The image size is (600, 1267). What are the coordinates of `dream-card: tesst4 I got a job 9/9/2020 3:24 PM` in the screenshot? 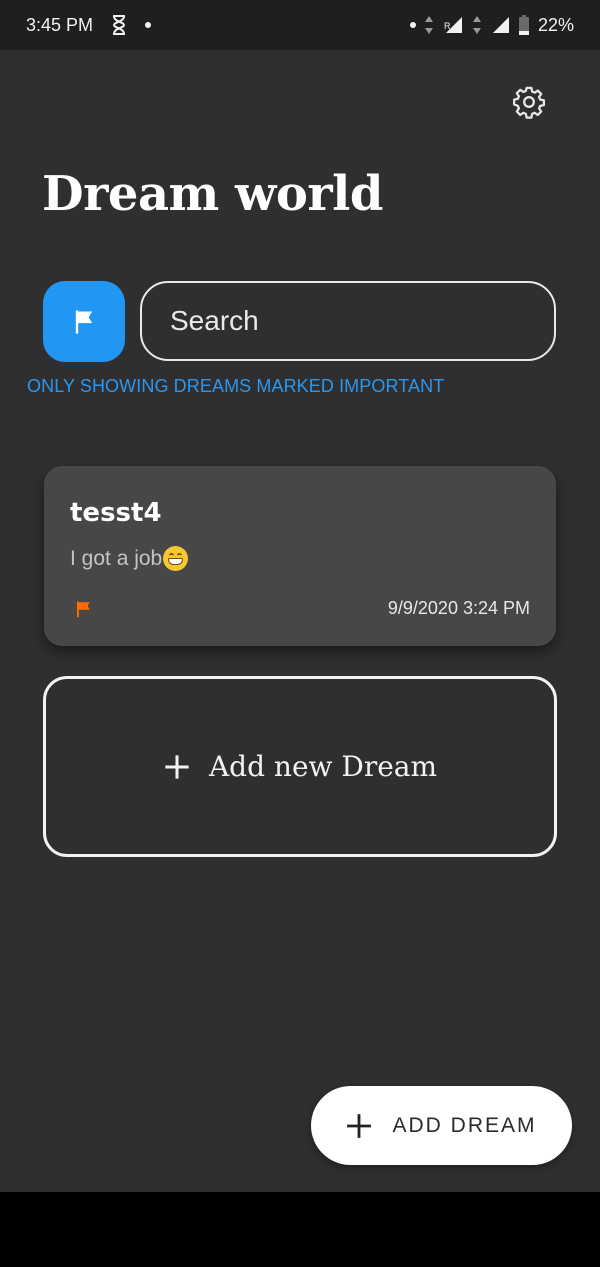 It's located at (300, 556).